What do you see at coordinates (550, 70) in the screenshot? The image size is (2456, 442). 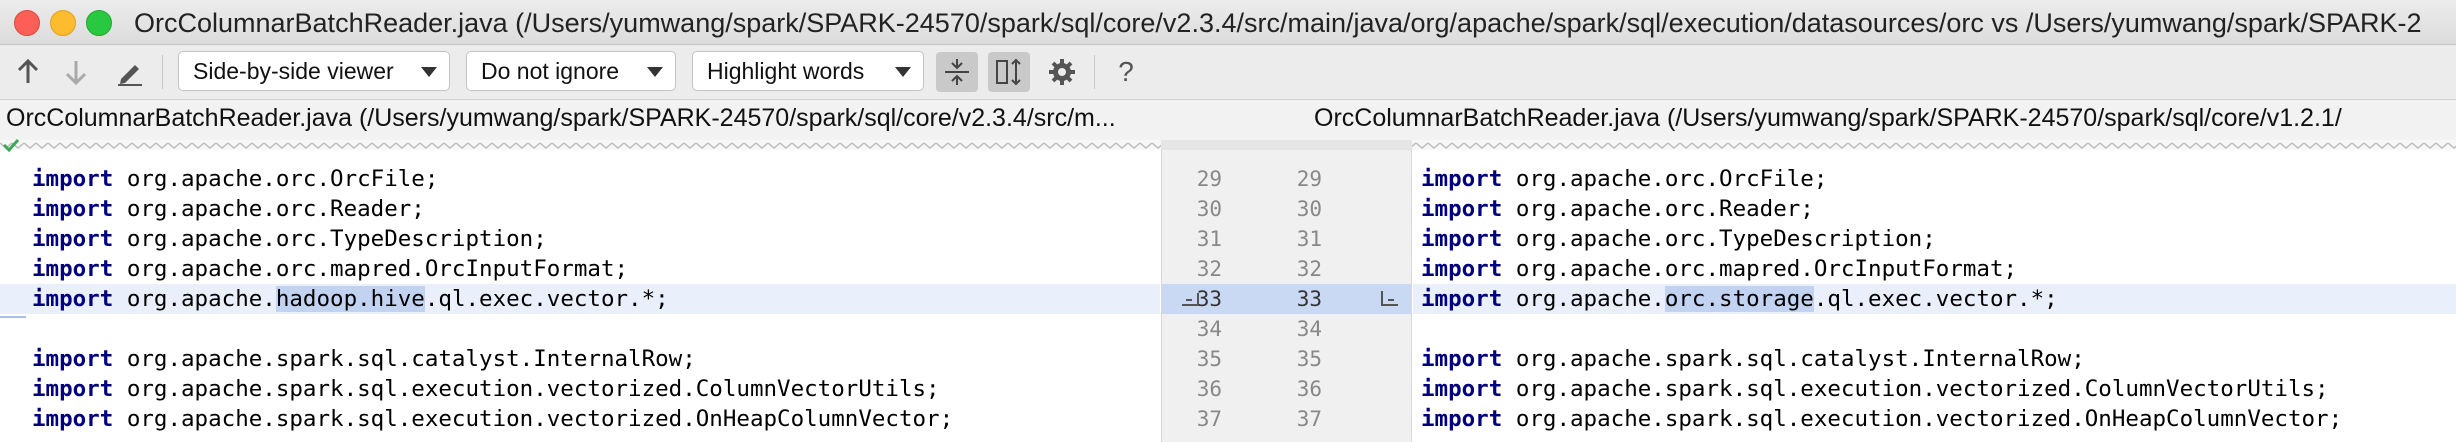 I see `whitespace-mode-label: Do not ignore` at bounding box center [550, 70].